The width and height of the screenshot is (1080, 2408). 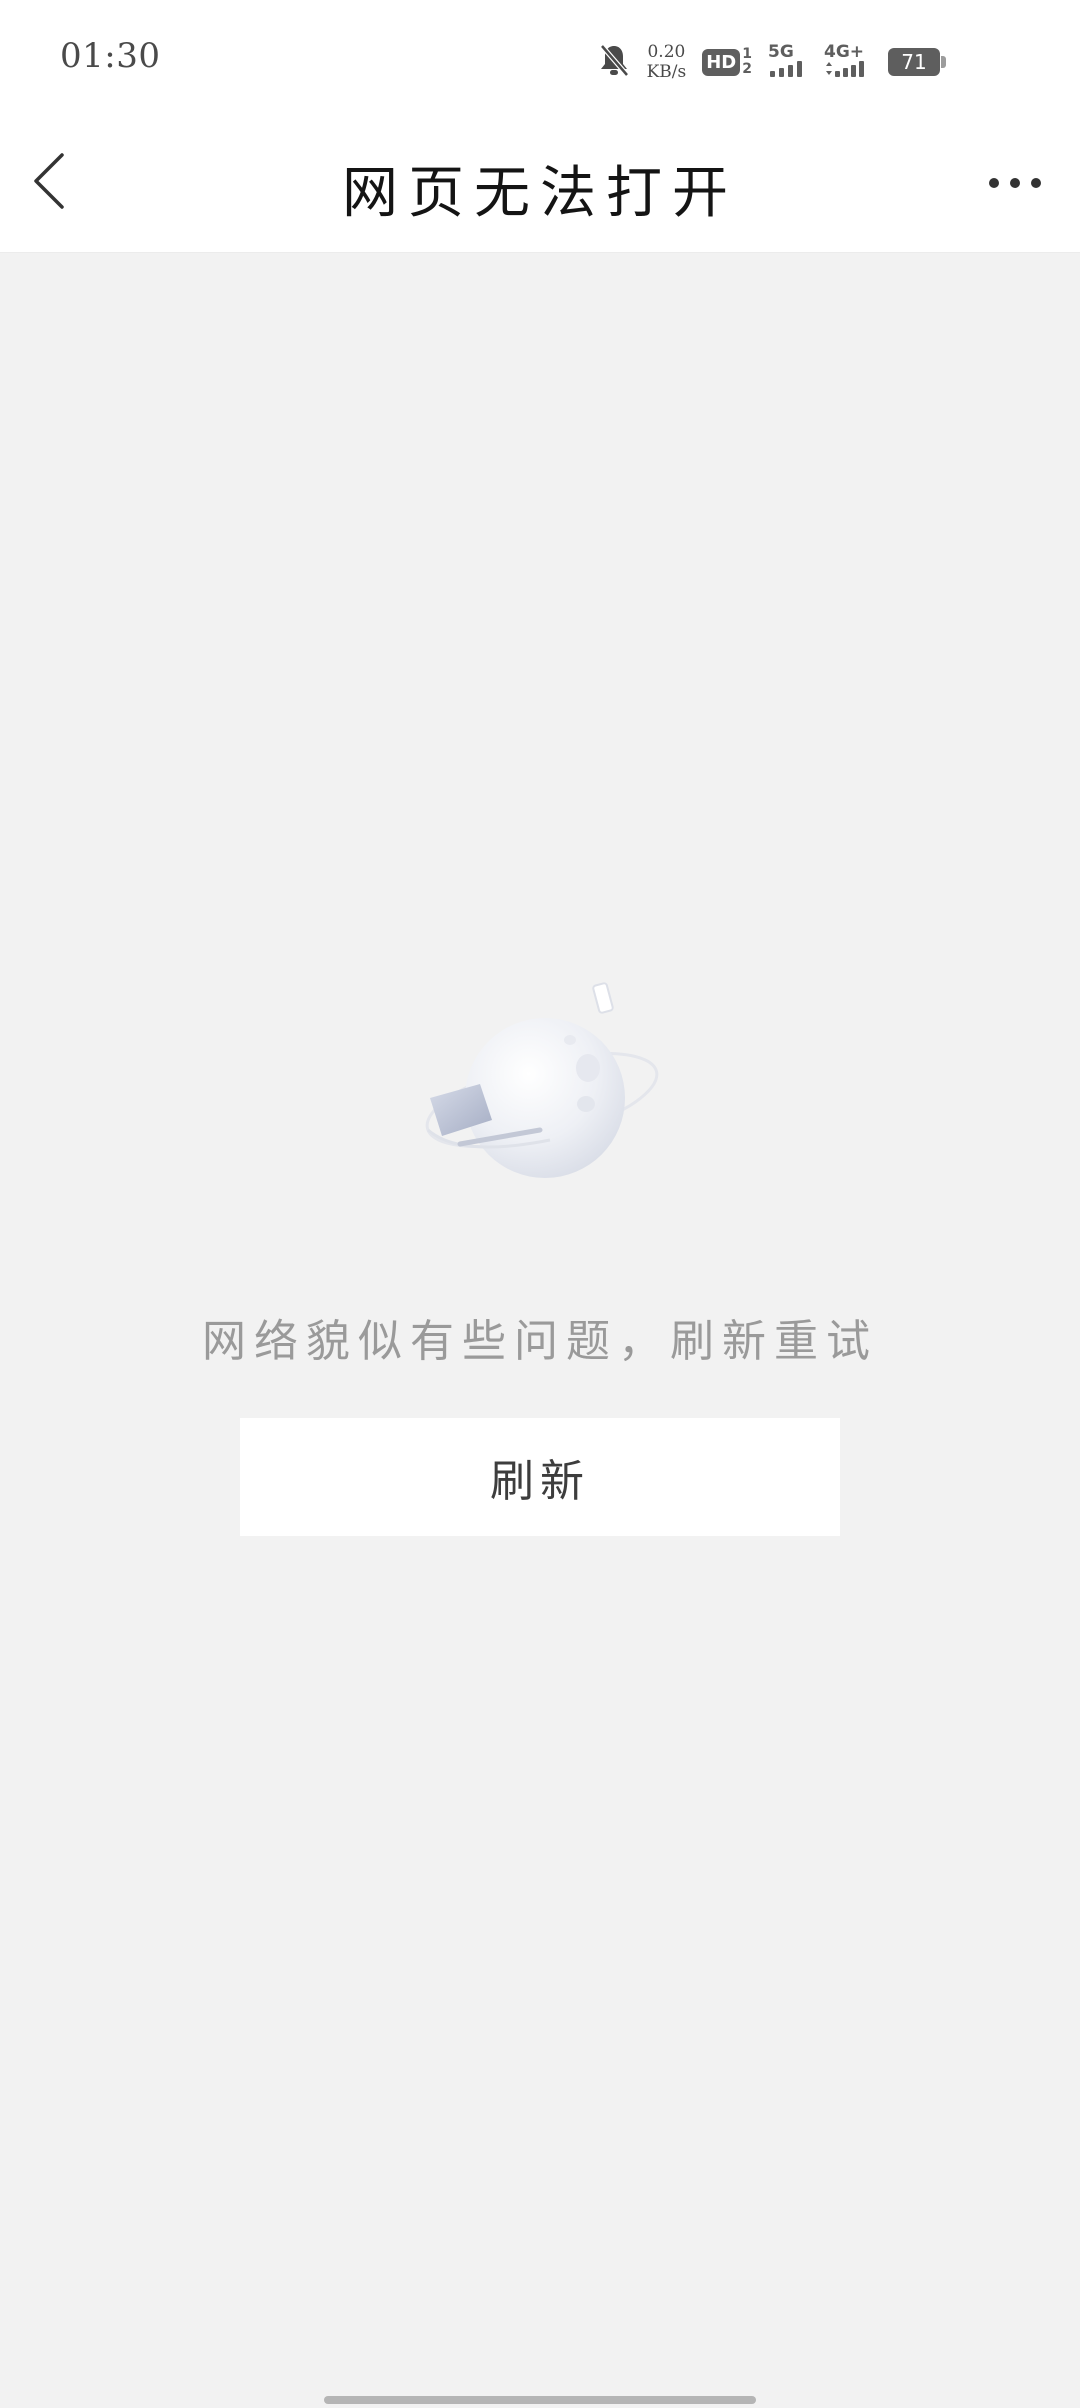 I want to click on signal-4g: 4G+, so click(x=848, y=62).